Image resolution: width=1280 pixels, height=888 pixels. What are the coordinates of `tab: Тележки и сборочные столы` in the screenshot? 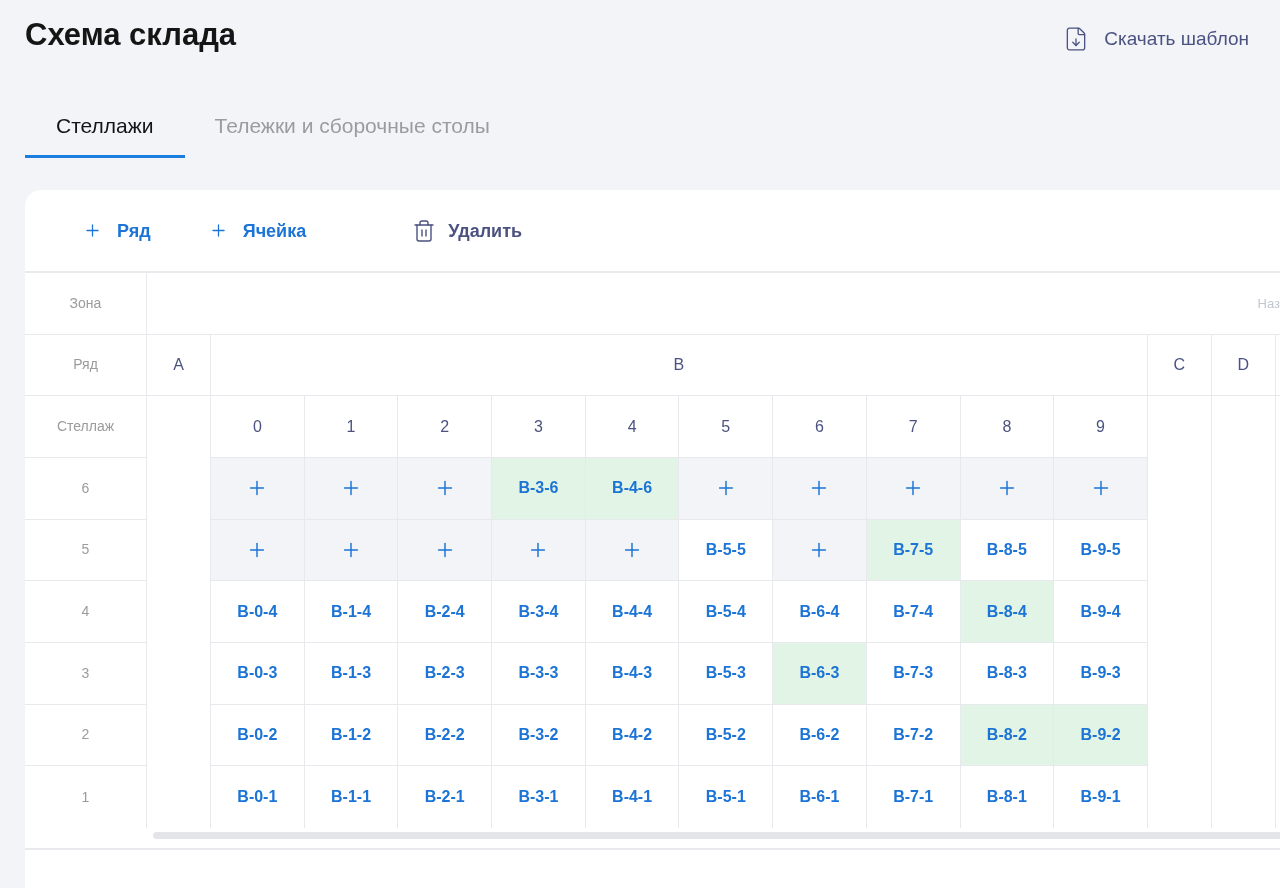 It's located at (352, 126).